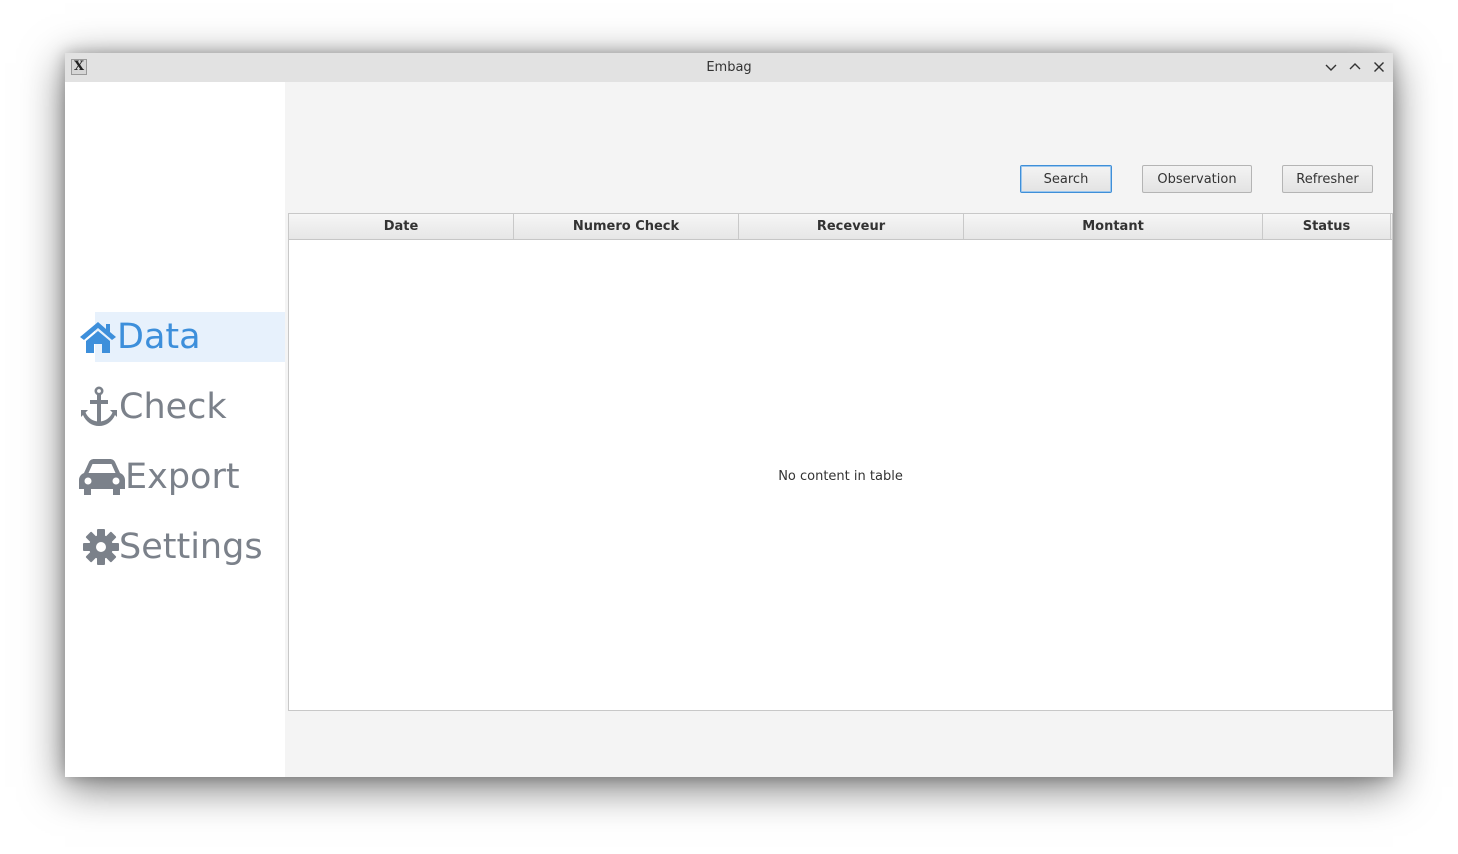  What do you see at coordinates (191, 547) in the screenshot?
I see `sidebar-item-label: Settings` at bounding box center [191, 547].